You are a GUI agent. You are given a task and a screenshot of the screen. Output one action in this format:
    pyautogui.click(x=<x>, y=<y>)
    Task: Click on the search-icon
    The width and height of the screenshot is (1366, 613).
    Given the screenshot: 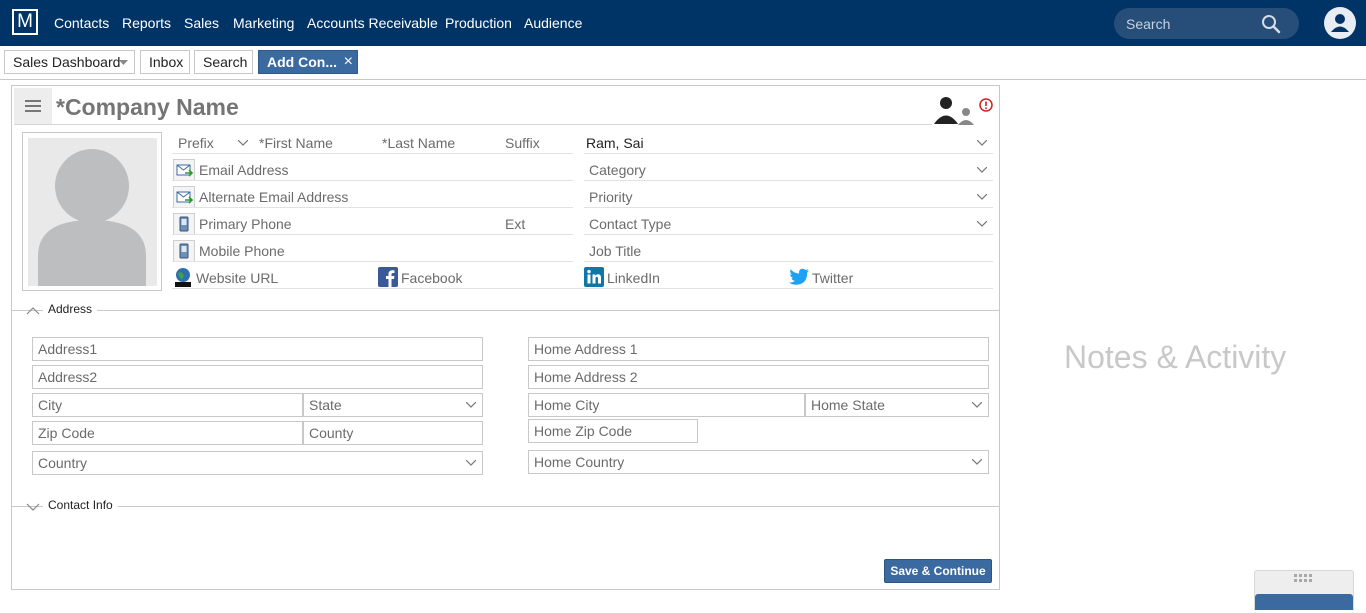 What is the action you would take?
    pyautogui.click(x=1271, y=24)
    